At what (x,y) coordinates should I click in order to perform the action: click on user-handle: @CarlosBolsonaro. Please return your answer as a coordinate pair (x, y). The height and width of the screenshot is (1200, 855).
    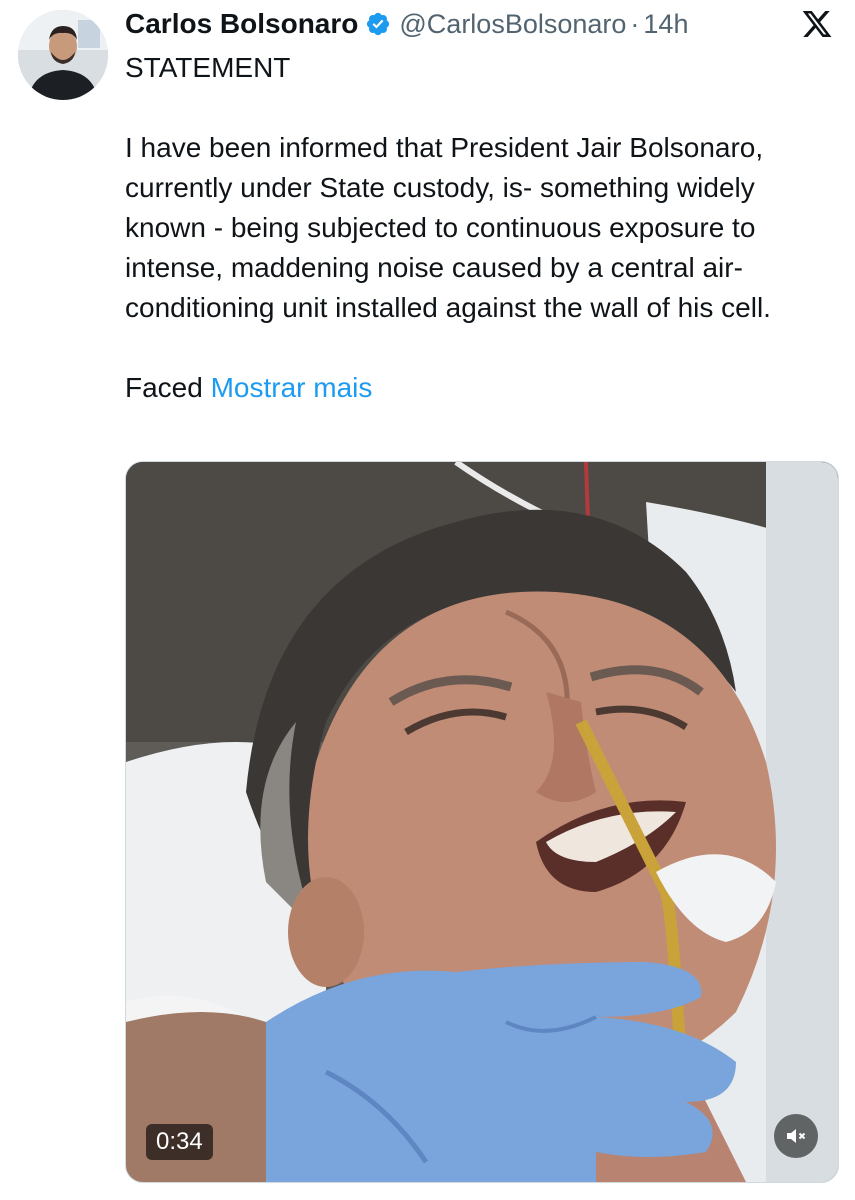
    Looking at the image, I should click on (512, 24).